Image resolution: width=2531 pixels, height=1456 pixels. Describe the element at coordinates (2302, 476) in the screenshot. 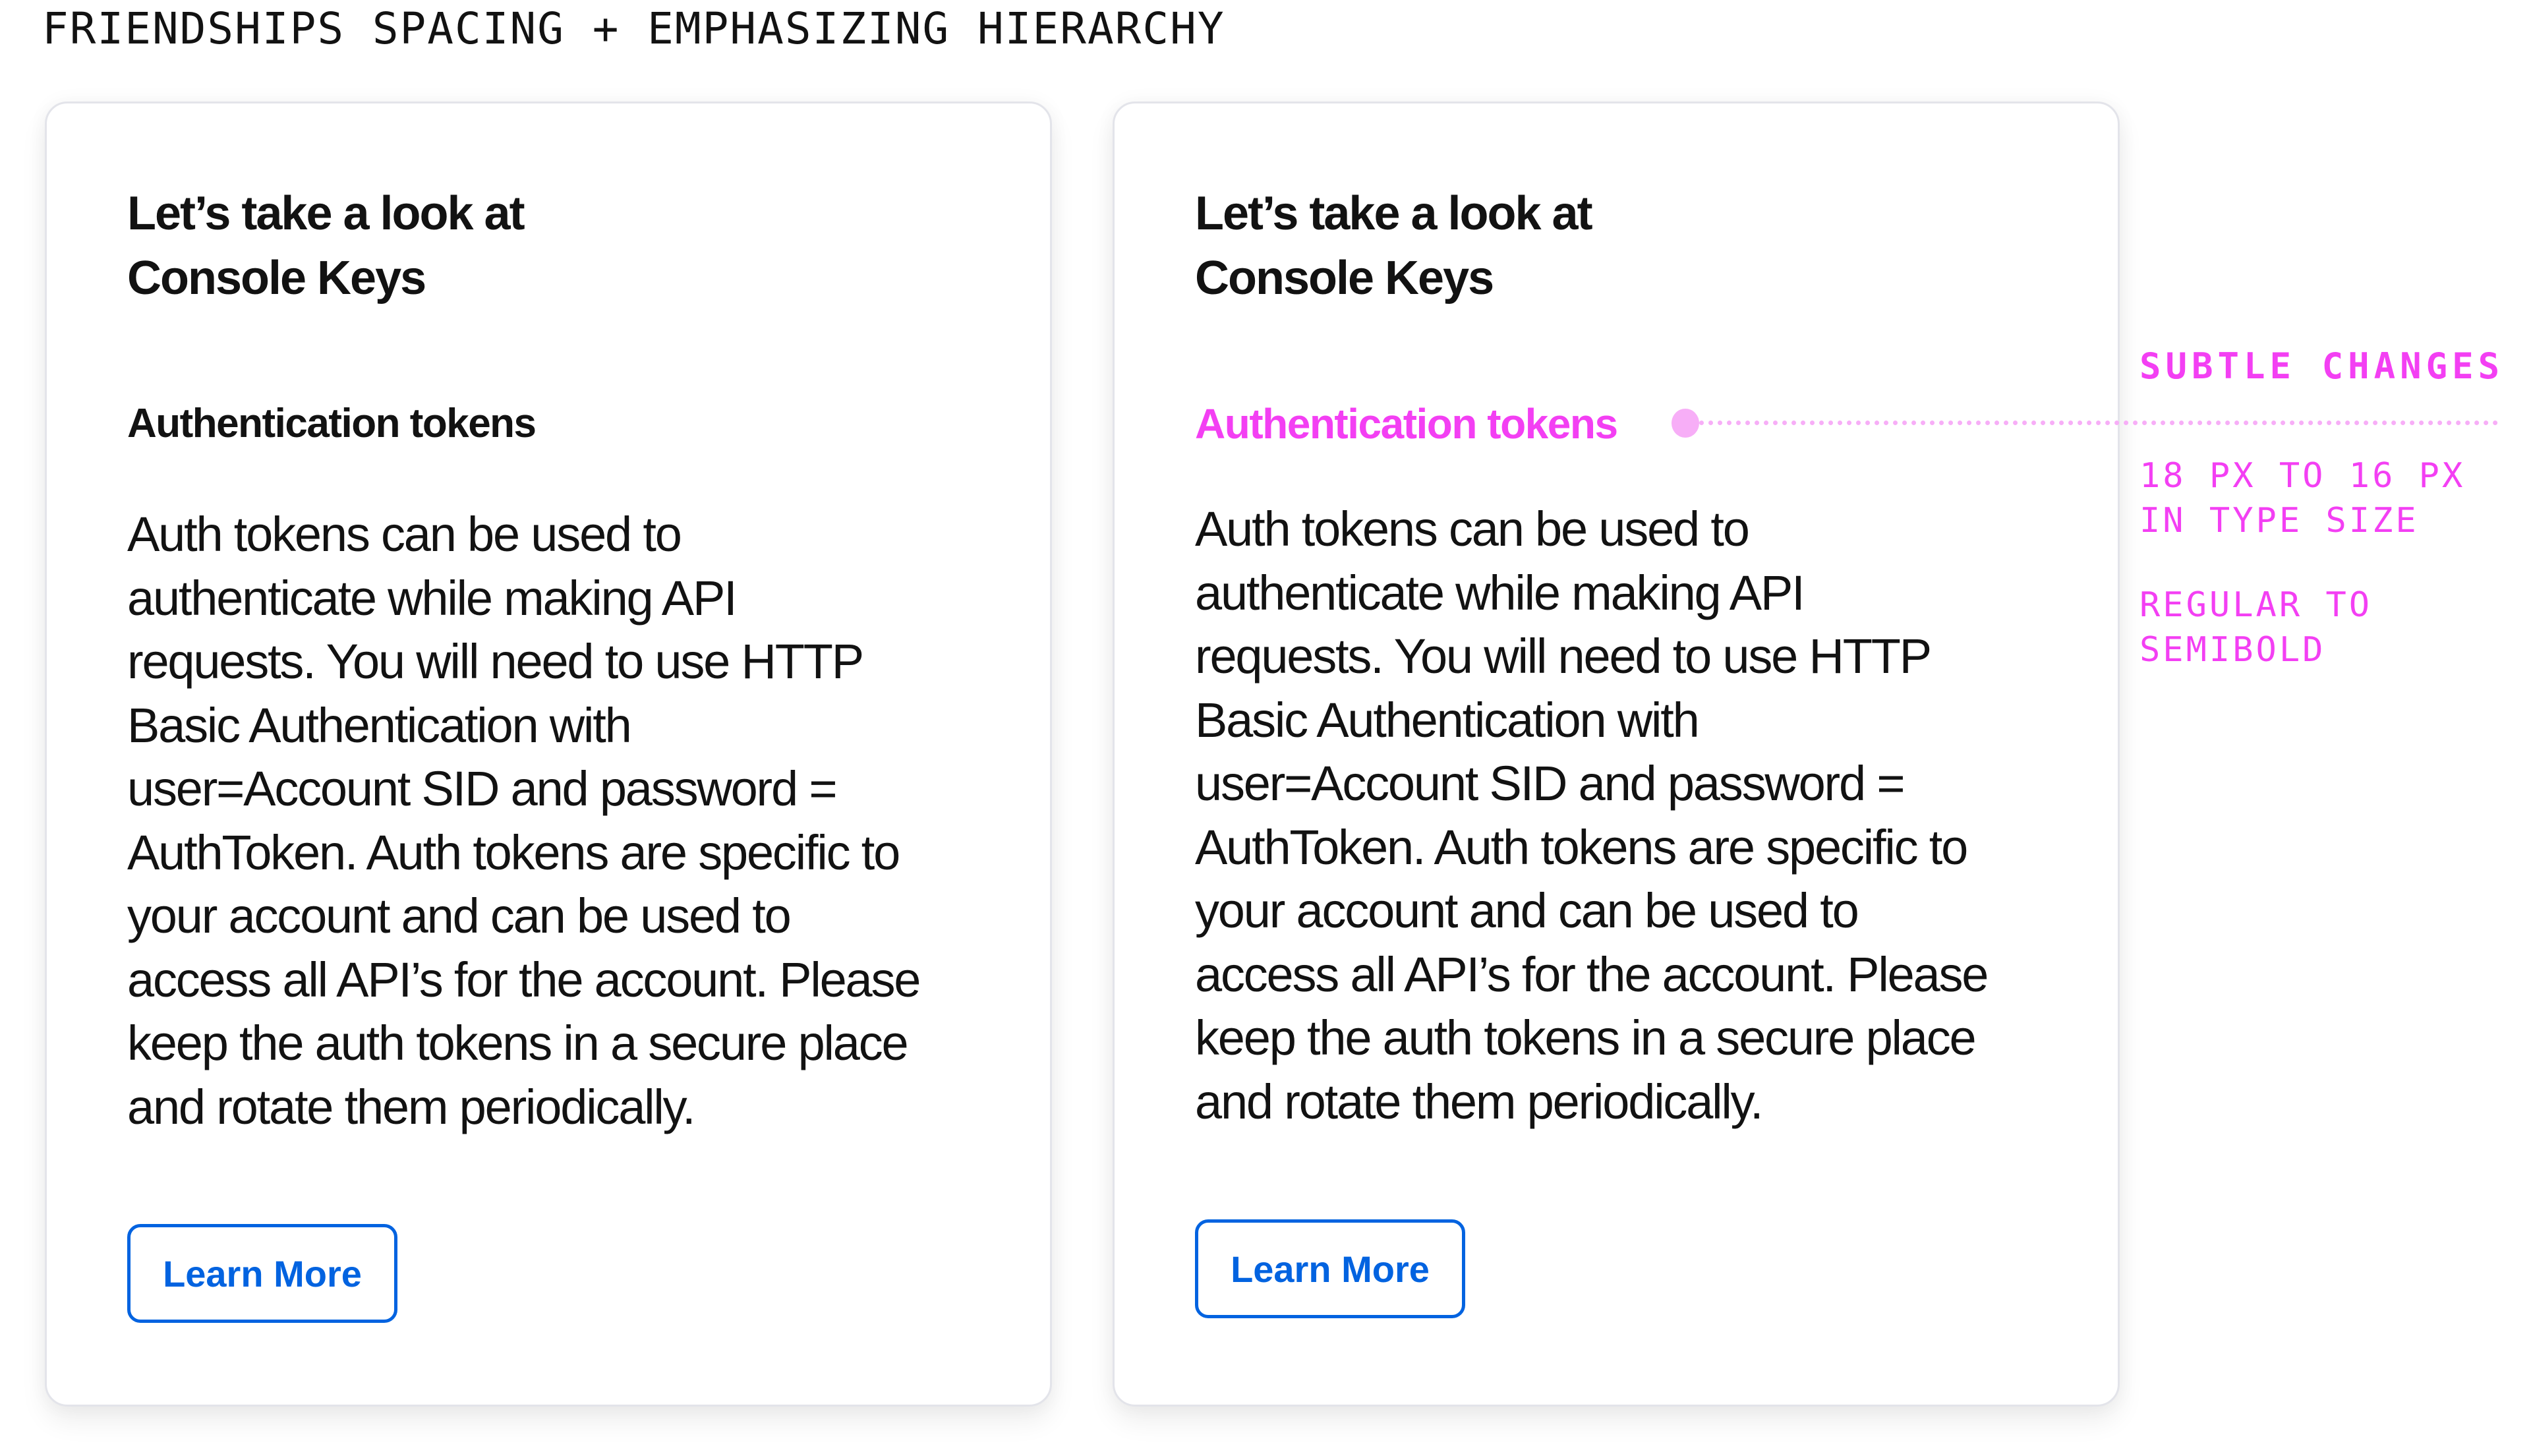

I see `annotation-note-line: 18 PX TO 16 PX` at that location.